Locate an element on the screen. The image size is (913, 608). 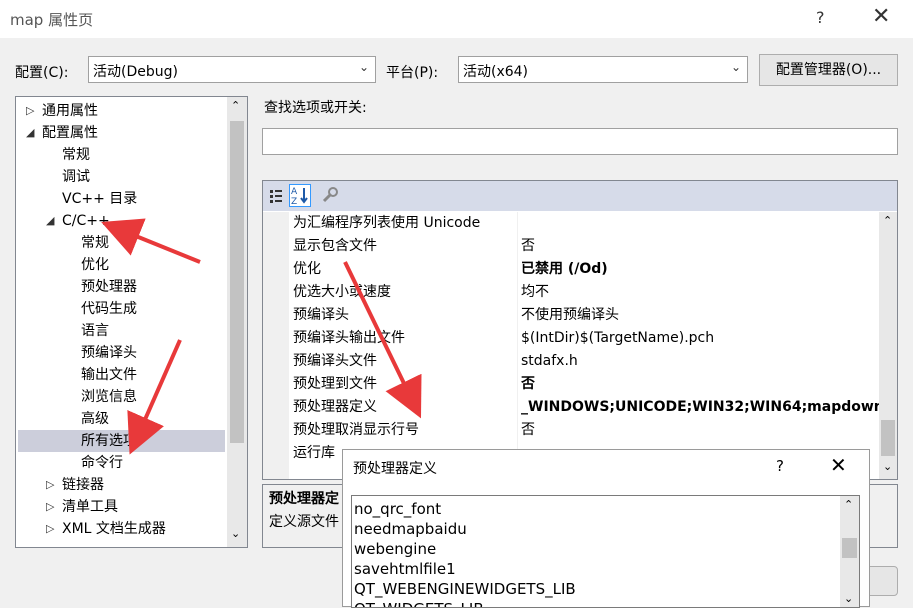
annotation-arrows is located at coordinates (261, 336).